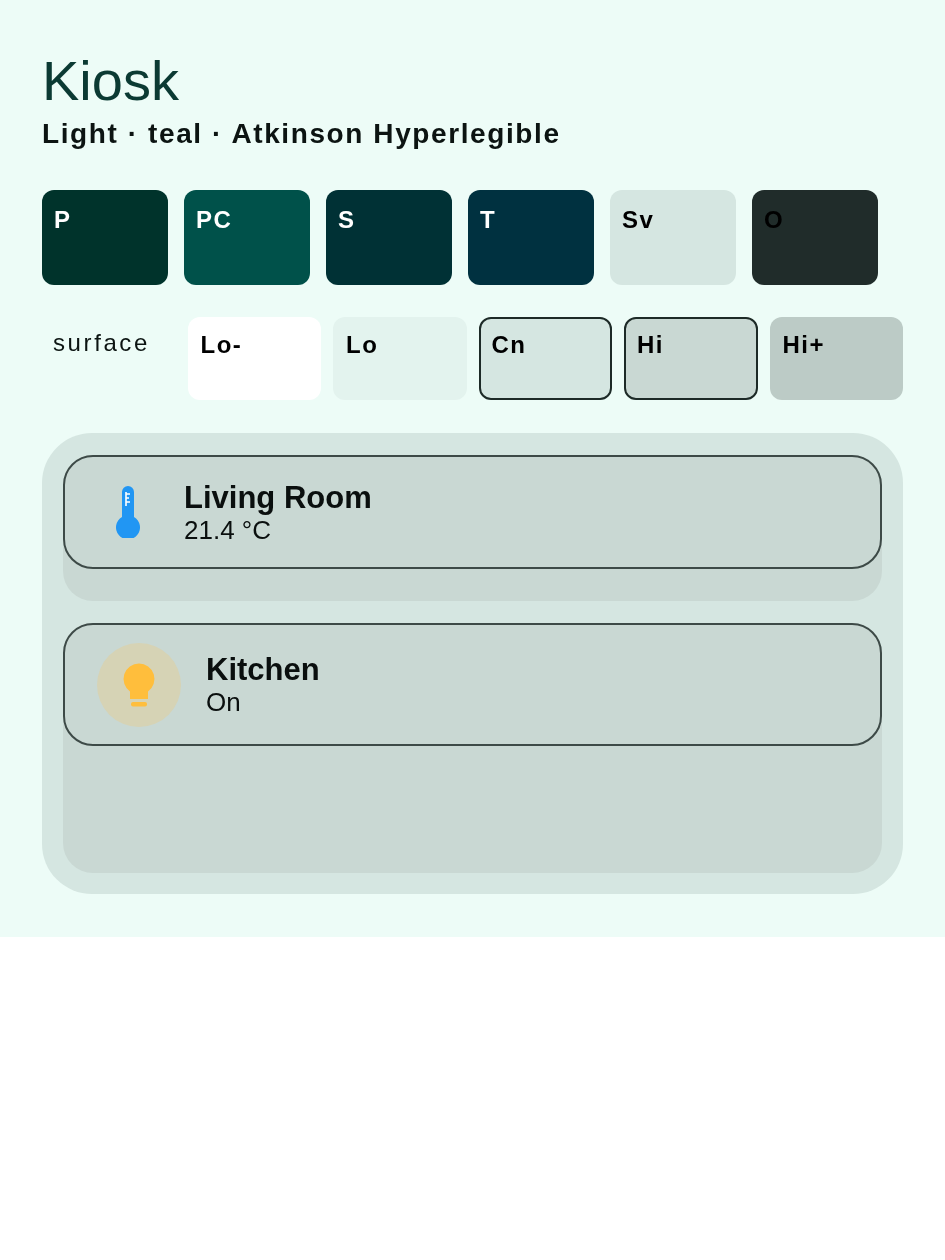 This screenshot has width=945, height=1260. I want to click on device-card: Living Room 21.4 °C, so click(472, 512).